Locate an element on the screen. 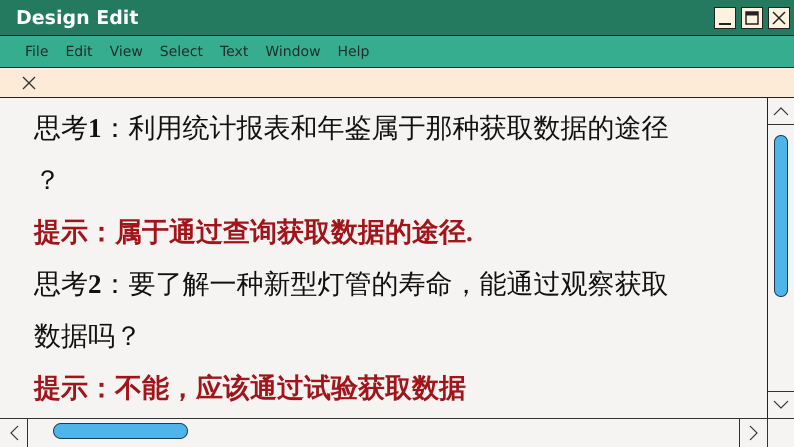 The image size is (794, 447). menu-item: Window is located at coordinates (293, 52).